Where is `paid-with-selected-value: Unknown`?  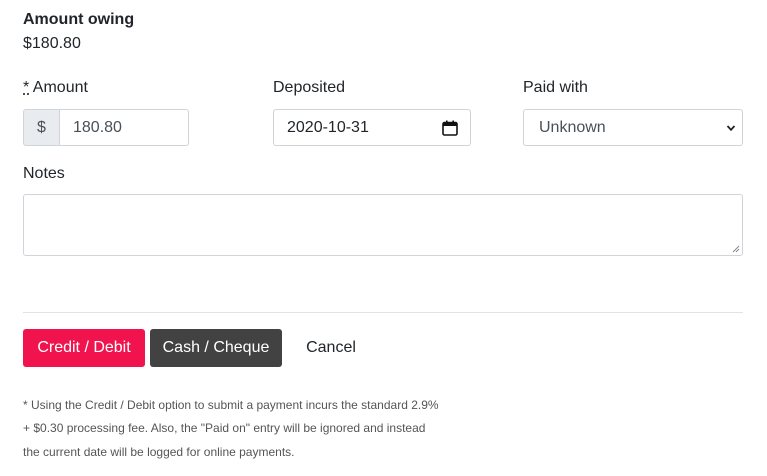 paid-with-selected-value: Unknown is located at coordinates (572, 127).